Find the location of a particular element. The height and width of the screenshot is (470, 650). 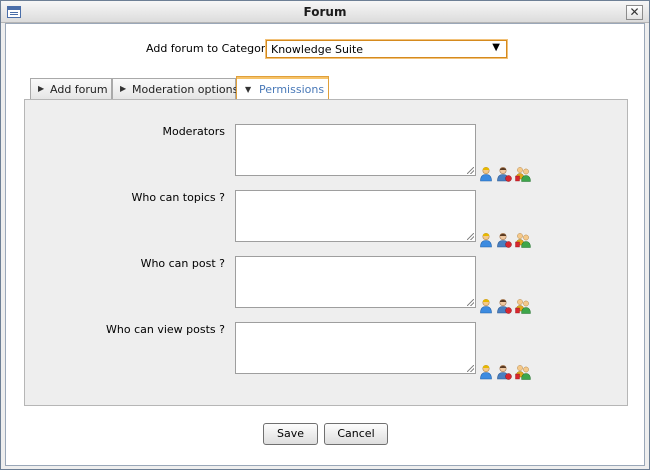

moderators-field is located at coordinates (355, 150).